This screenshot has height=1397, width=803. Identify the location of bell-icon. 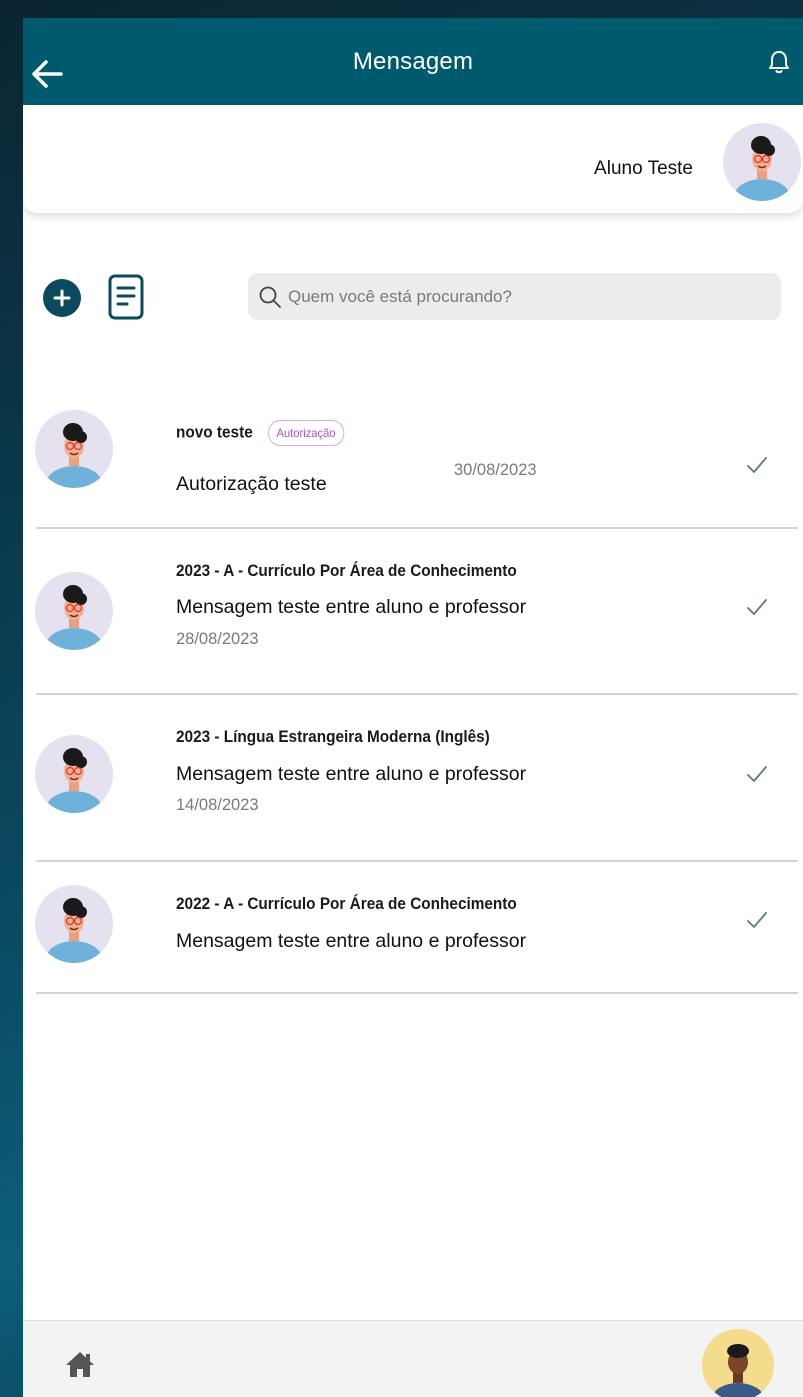
(779, 62).